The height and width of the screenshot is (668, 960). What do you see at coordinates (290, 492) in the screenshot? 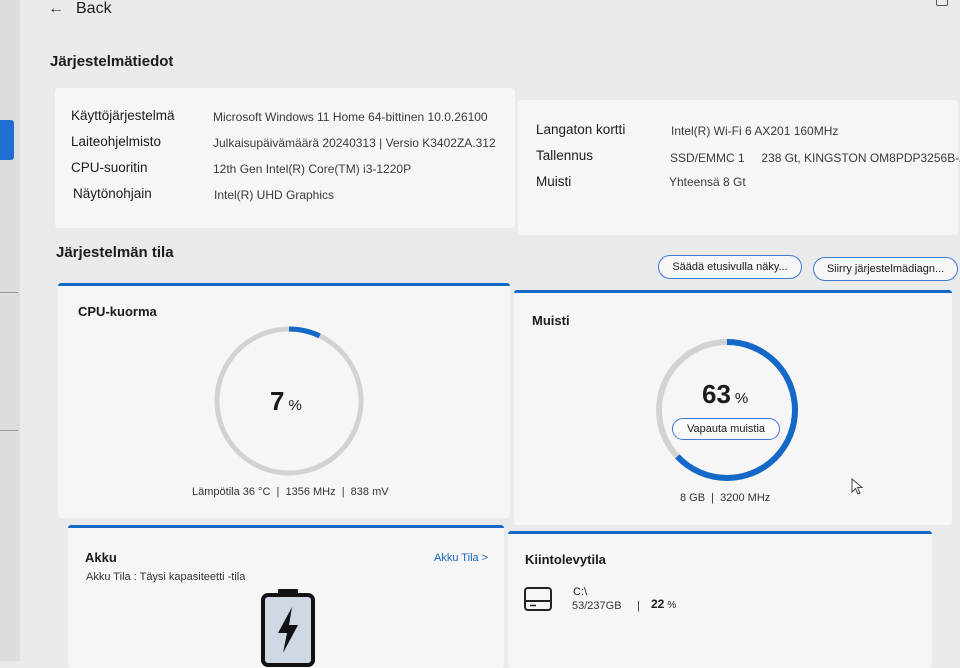
I see `cpu-details: Lämpötila 36 °C | 1356 MHz | 838 mV` at bounding box center [290, 492].